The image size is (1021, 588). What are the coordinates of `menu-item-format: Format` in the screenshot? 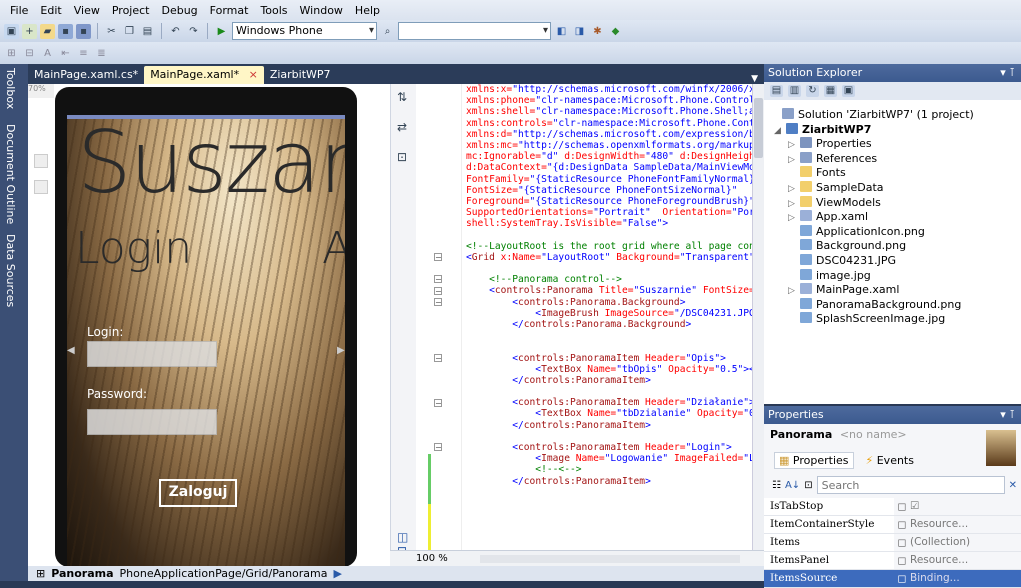 It's located at (229, 10).